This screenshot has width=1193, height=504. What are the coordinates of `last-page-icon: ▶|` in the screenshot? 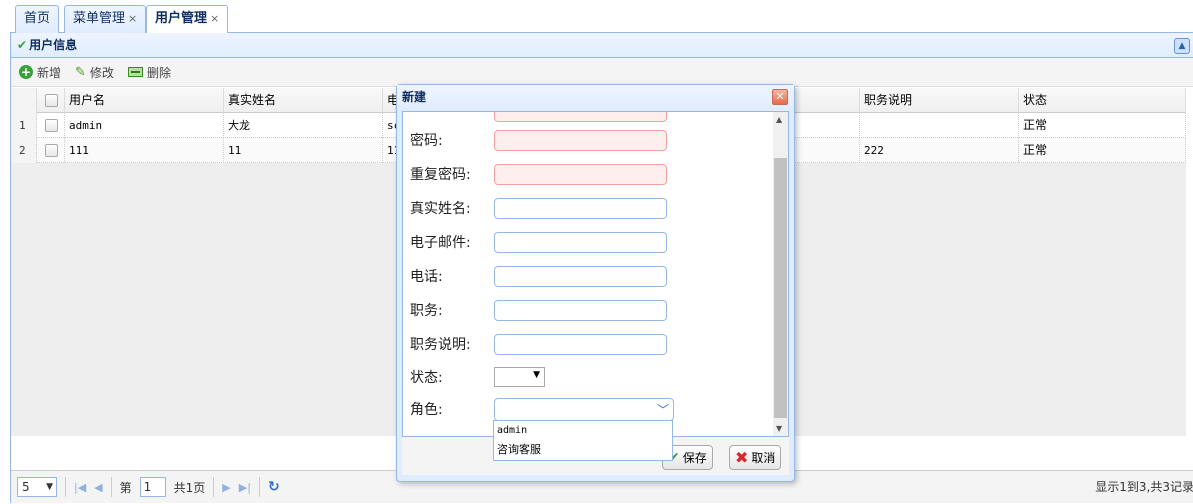 It's located at (245, 487).